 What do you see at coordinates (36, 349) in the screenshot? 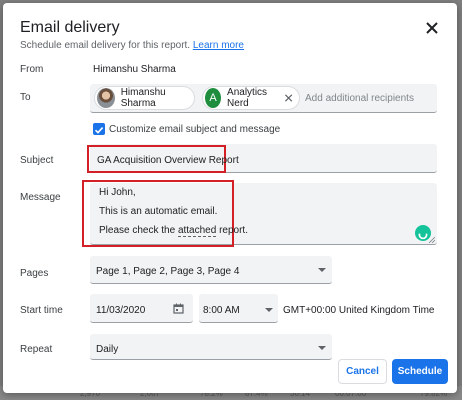
I see `repeat-label: Repeat` at bounding box center [36, 349].